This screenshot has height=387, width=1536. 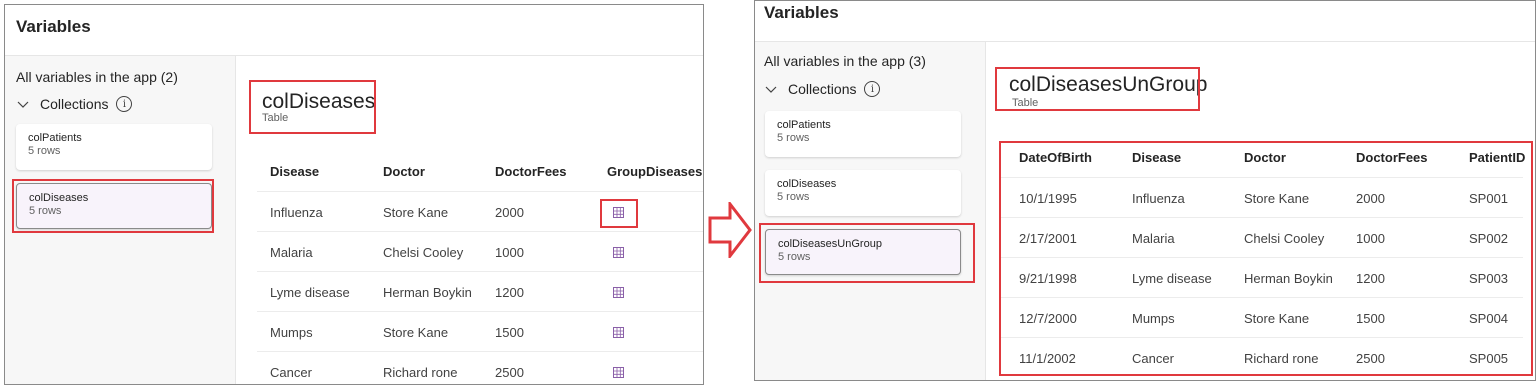 What do you see at coordinates (1048, 278) in the screenshot?
I see `cell-dob: 9/21/1998` at bounding box center [1048, 278].